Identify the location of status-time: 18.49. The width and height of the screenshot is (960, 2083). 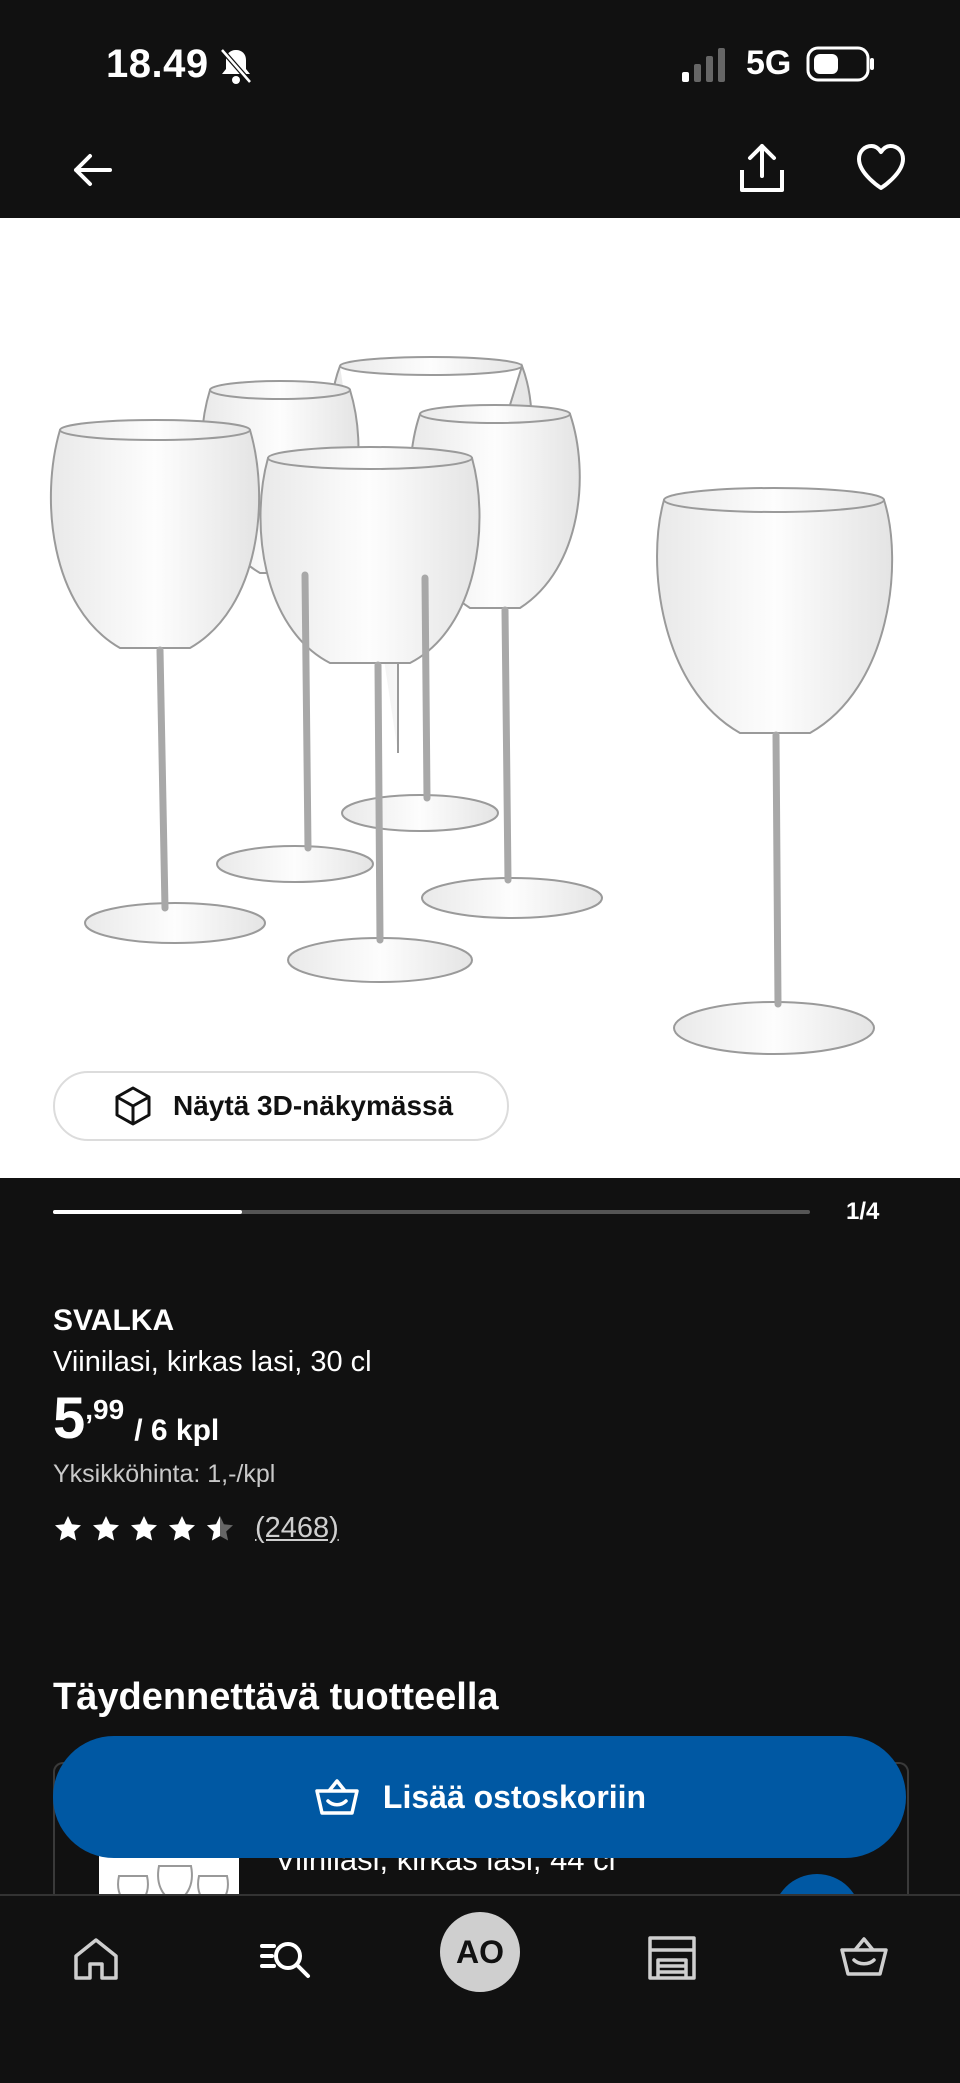
(157, 64).